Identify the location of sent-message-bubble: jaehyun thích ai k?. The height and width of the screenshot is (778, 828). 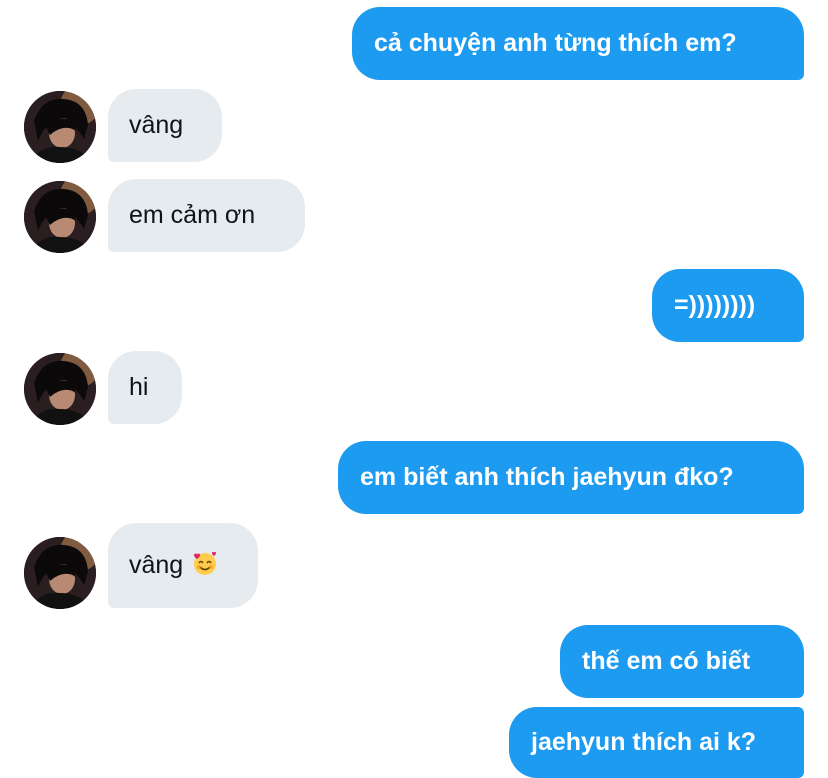
(656, 742).